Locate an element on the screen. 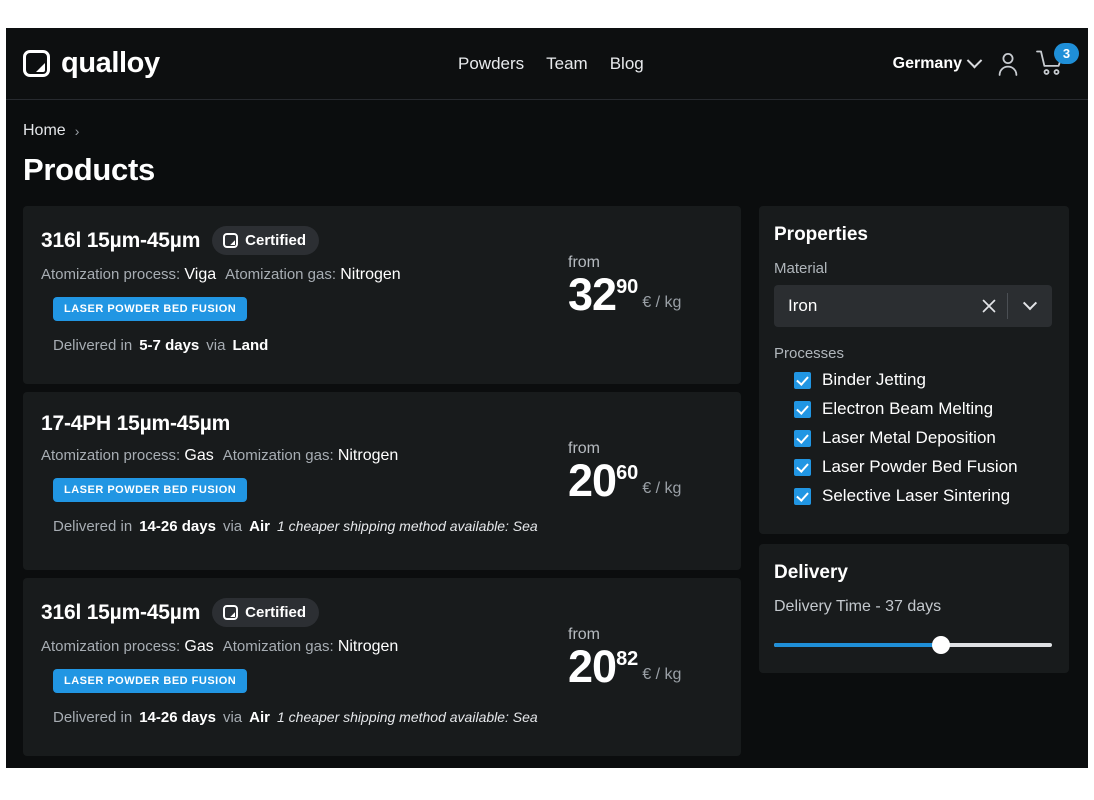 Image resolution: width=1094 pixels, height=800 pixels. price-row: 32 90 € / kg is located at coordinates (644, 294).